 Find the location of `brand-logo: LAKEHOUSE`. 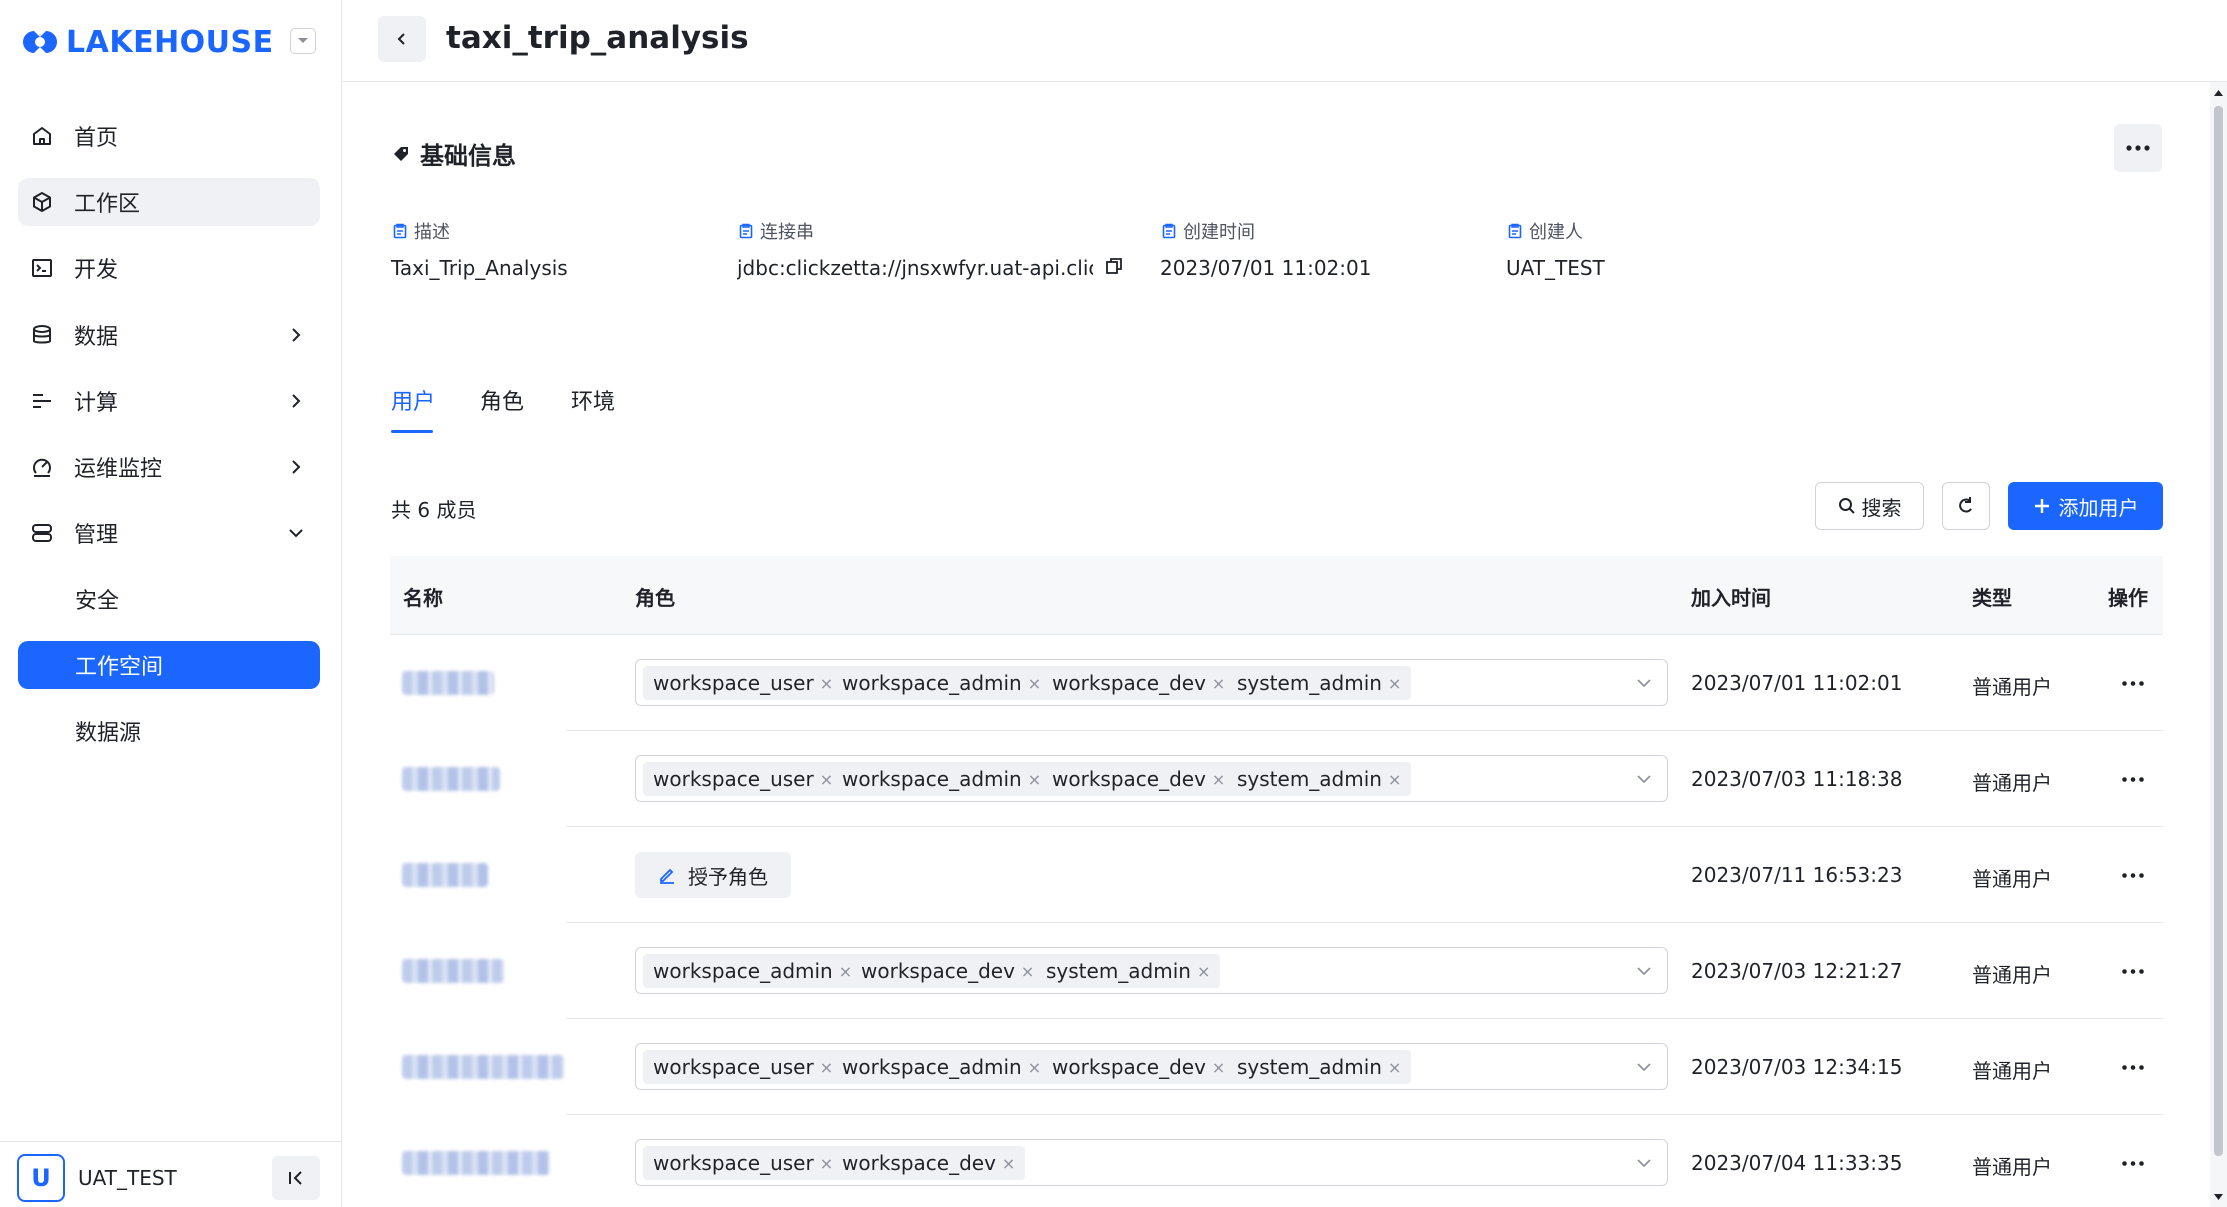

brand-logo: LAKEHOUSE is located at coordinates (170, 42).